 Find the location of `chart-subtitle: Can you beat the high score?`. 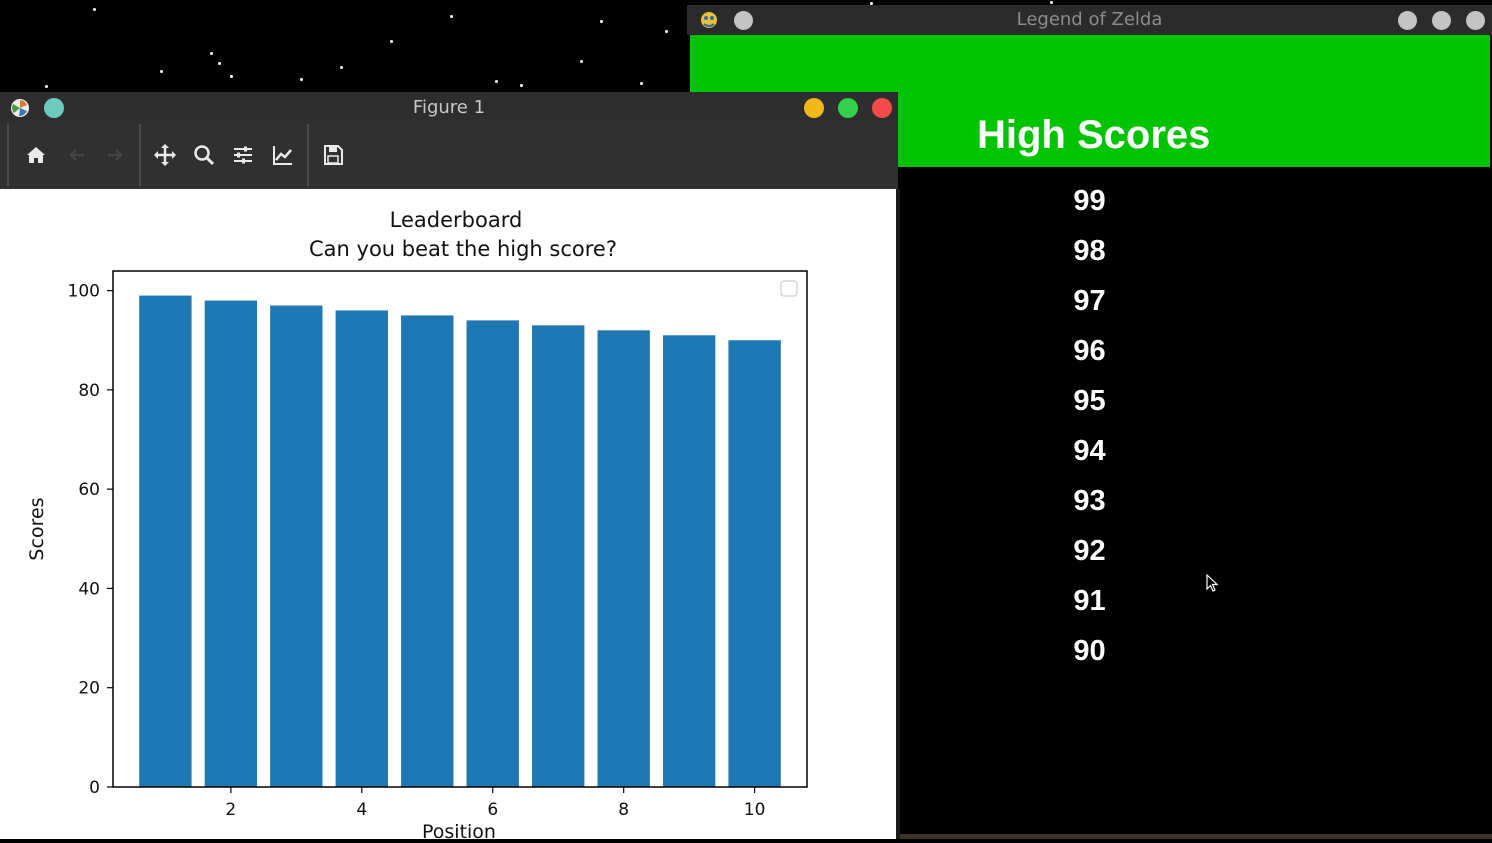

chart-subtitle: Can you beat the high score? is located at coordinates (463, 249).